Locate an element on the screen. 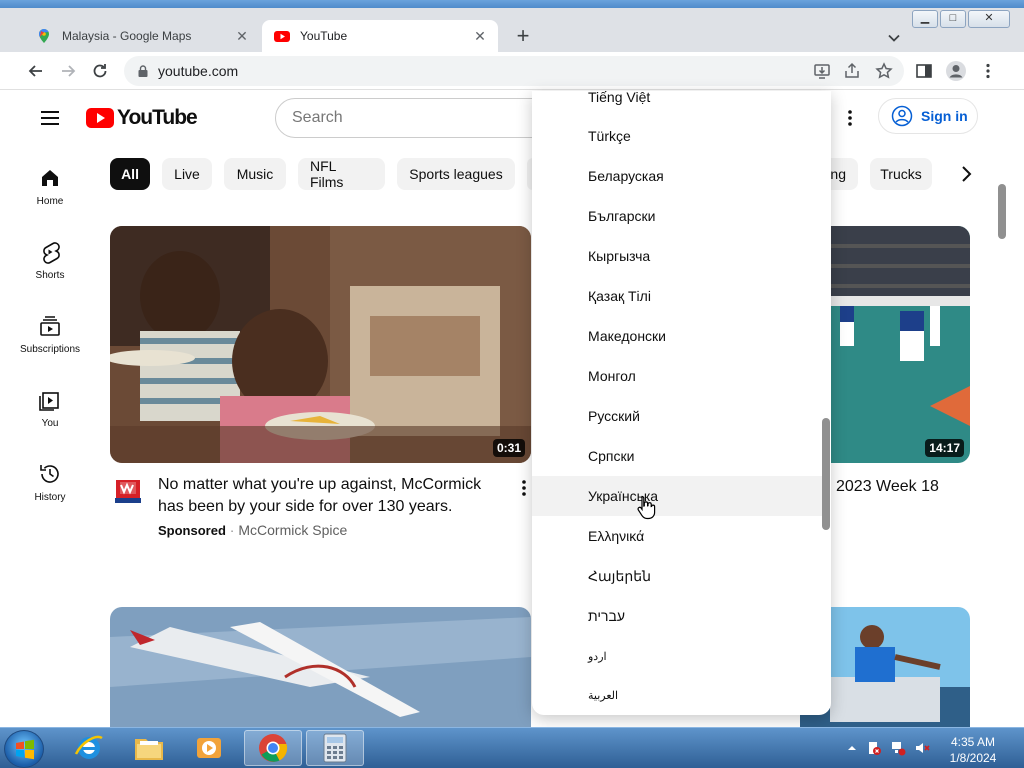 The width and height of the screenshot is (1024, 768). chip-trucks: Trucks is located at coordinates (901, 174).